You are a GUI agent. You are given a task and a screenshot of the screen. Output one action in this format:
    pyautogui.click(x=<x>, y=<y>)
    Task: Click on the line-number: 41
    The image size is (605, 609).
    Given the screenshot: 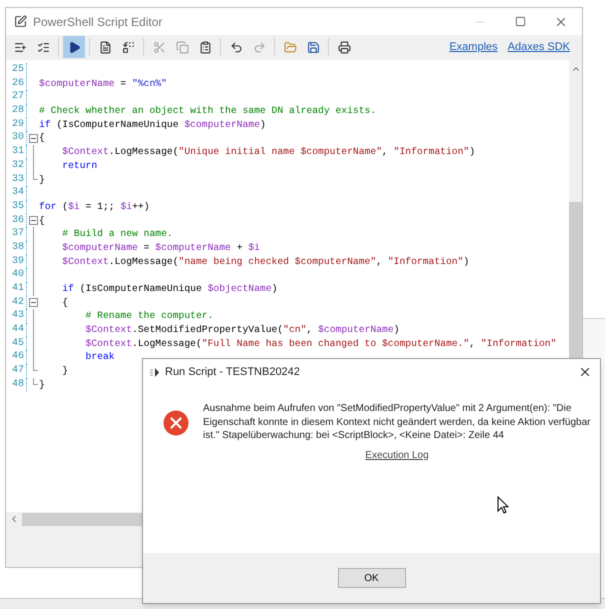 What is the action you would take?
    pyautogui.click(x=17, y=289)
    